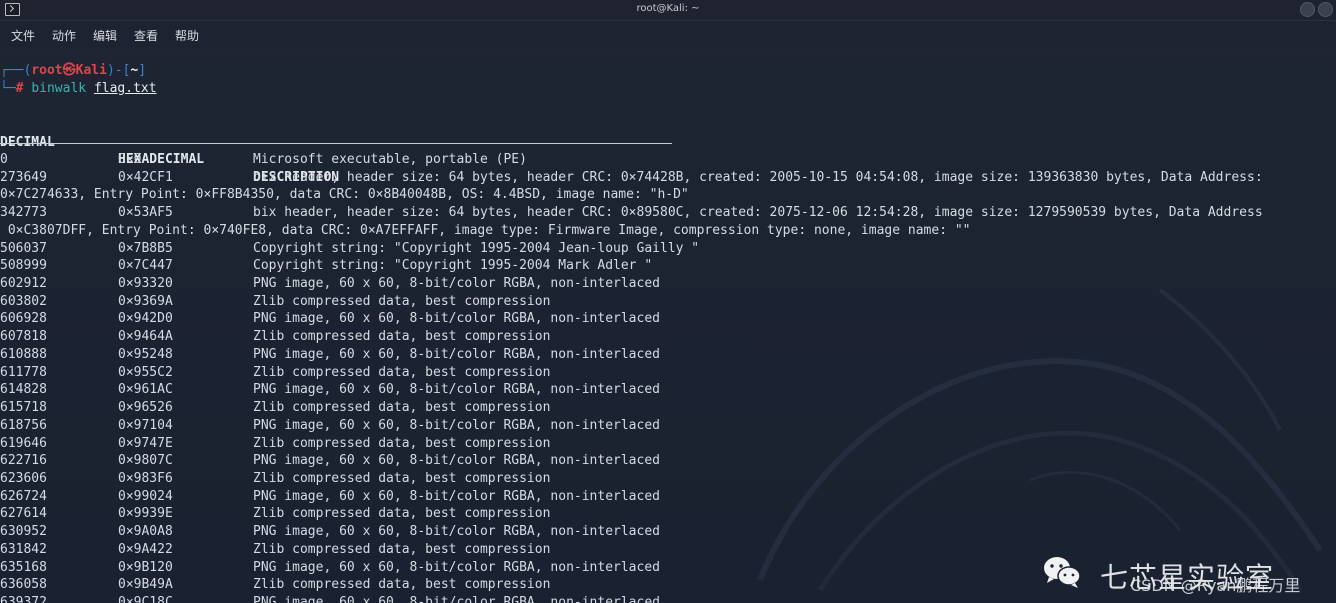 This screenshot has width=1336, height=603. I want to click on title-bar: root@Kali: ~, so click(668, 10).